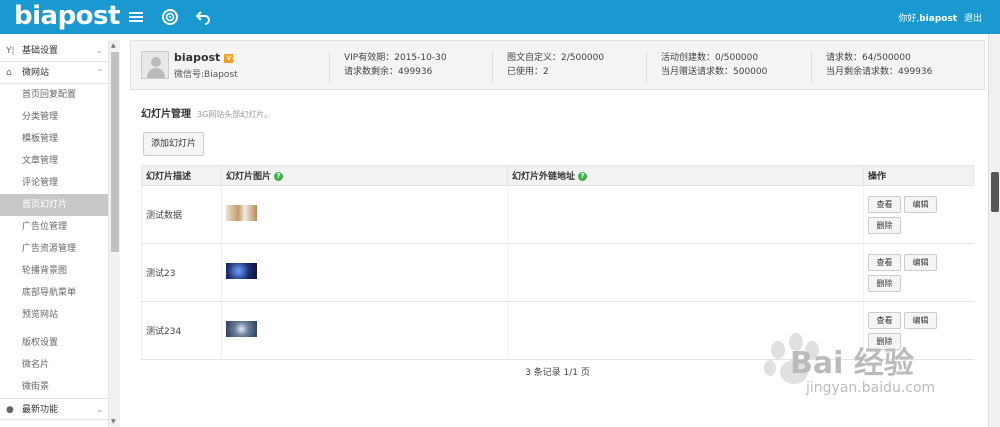 This screenshot has height=427, width=1000. Describe the element at coordinates (155, 65) in the screenshot. I see `avatar` at that location.